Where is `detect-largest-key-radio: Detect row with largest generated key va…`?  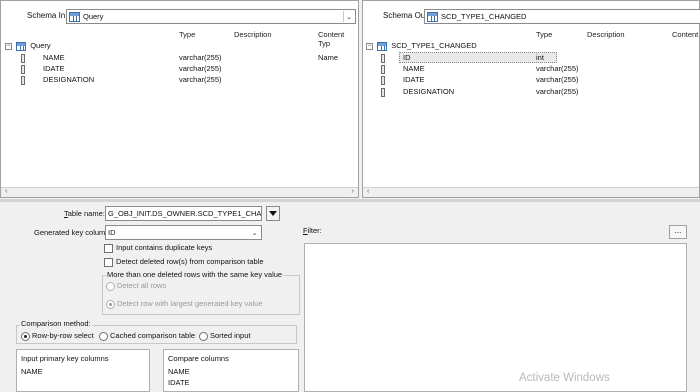 detect-largest-key-radio: Detect row with largest generated key va… is located at coordinates (184, 304).